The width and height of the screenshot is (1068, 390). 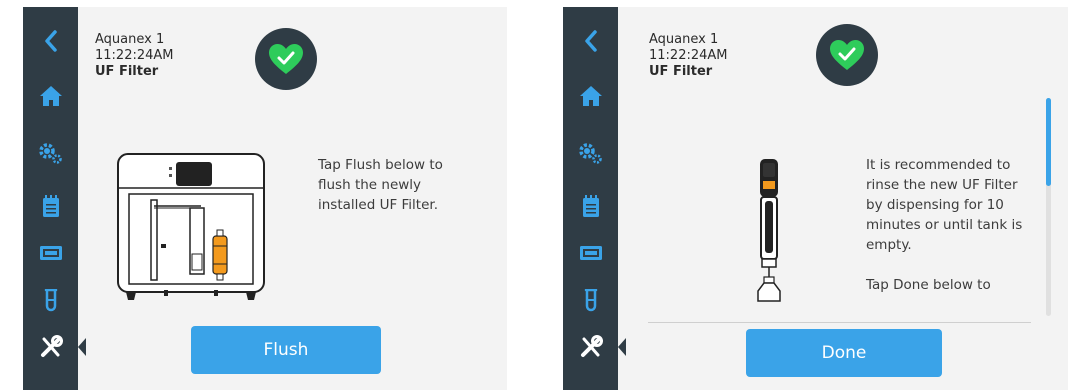 I want to click on dispenser-illustration, so click(x=191, y=226).